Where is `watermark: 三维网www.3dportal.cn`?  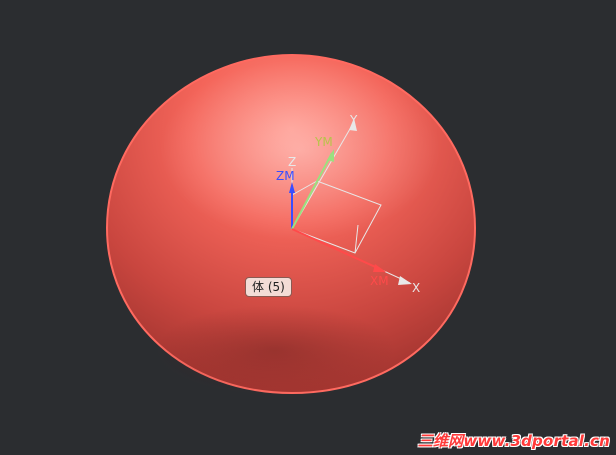
watermark: 三维网www.3dportal.cn is located at coordinates (513, 441).